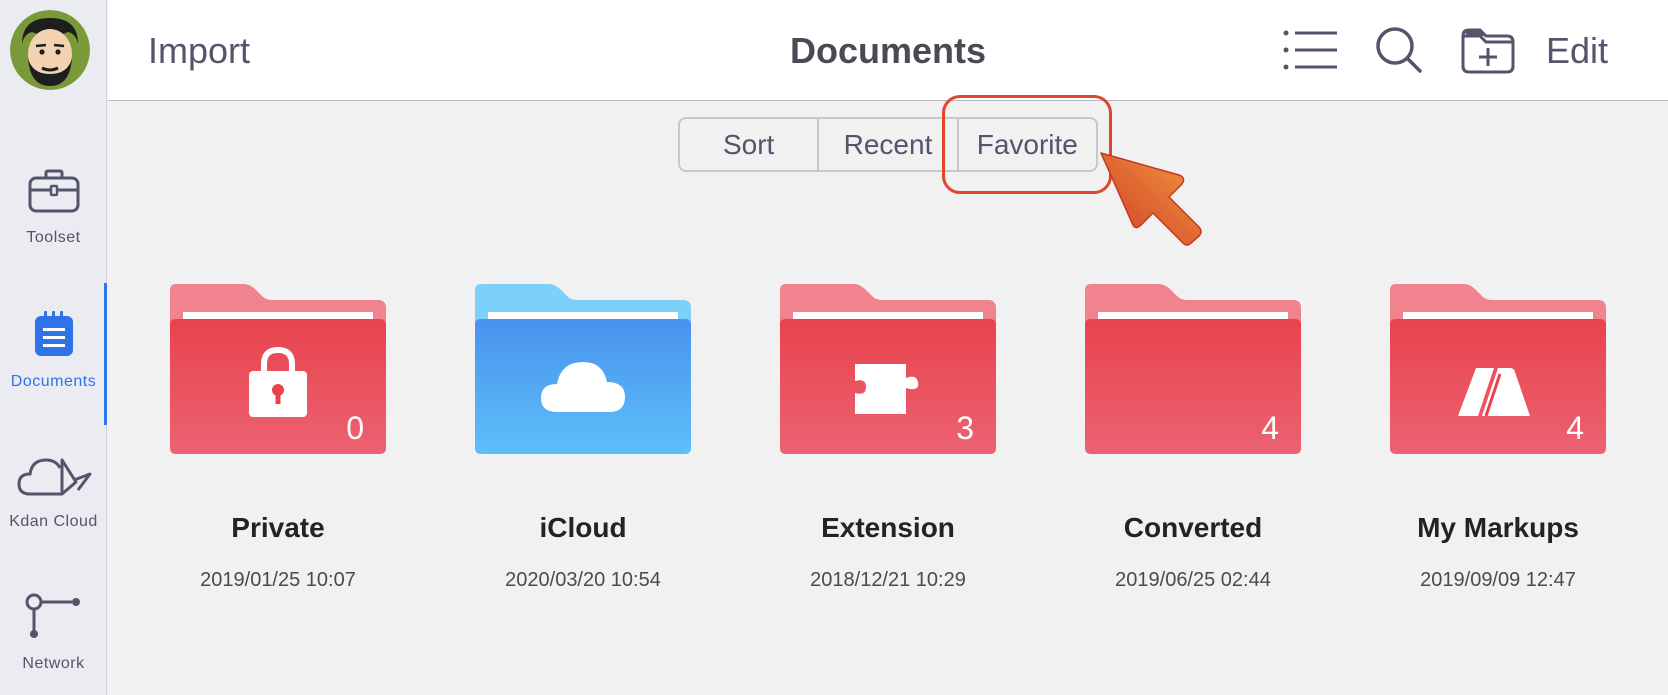 The image size is (1668, 695). What do you see at coordinates (1193, 436) in the screenshot?
I see `folder-converted: 4 Converted 2019/06/25 02:44` at bounding box center [1193, 436].